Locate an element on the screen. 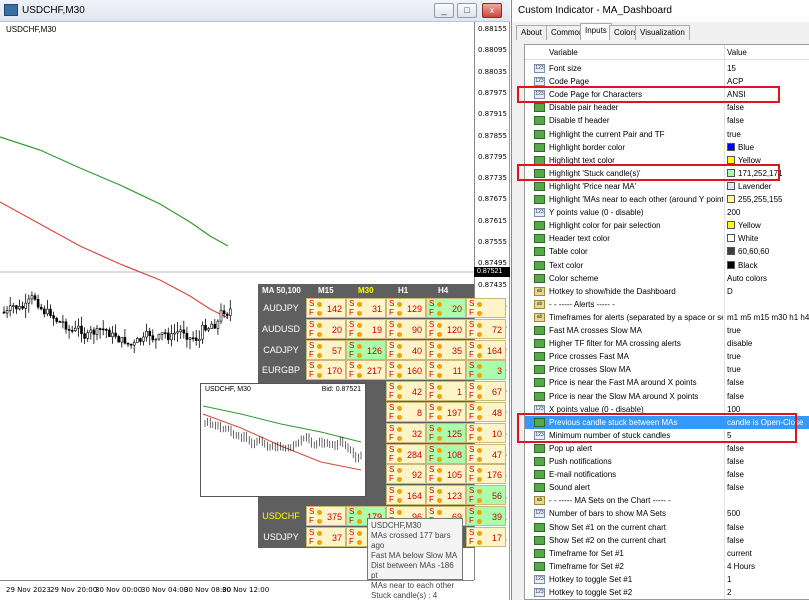 The width and height of the screenshot is (809, 601). dashboard-cell: S F 197 is located at coordinates (446, 412).